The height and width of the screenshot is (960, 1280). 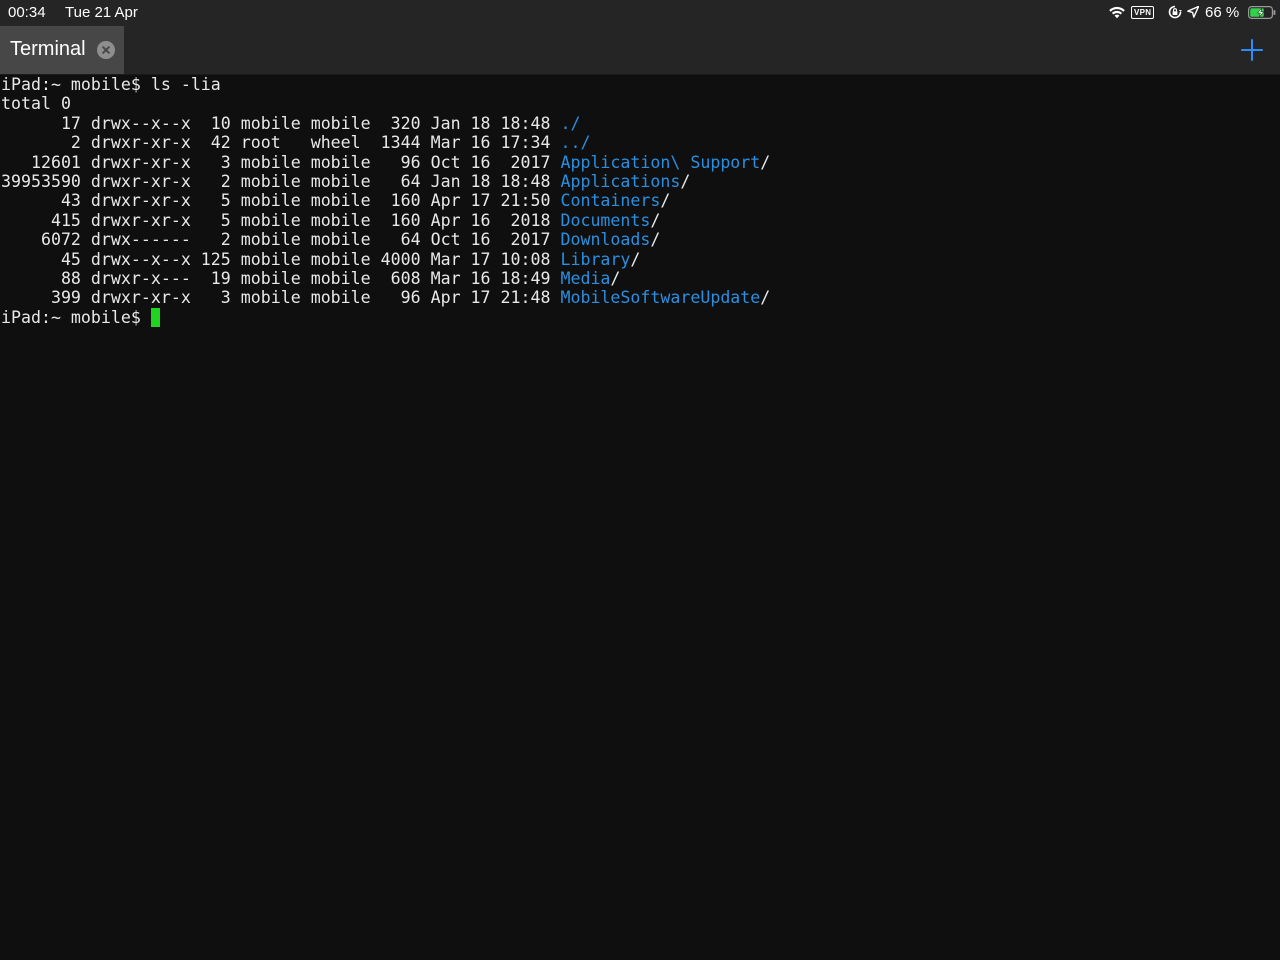 What do you see at coordinates (1222, 12) in the screenshot?
I see `battery-percentage: 66 %` at bounding box center [1222, 12].